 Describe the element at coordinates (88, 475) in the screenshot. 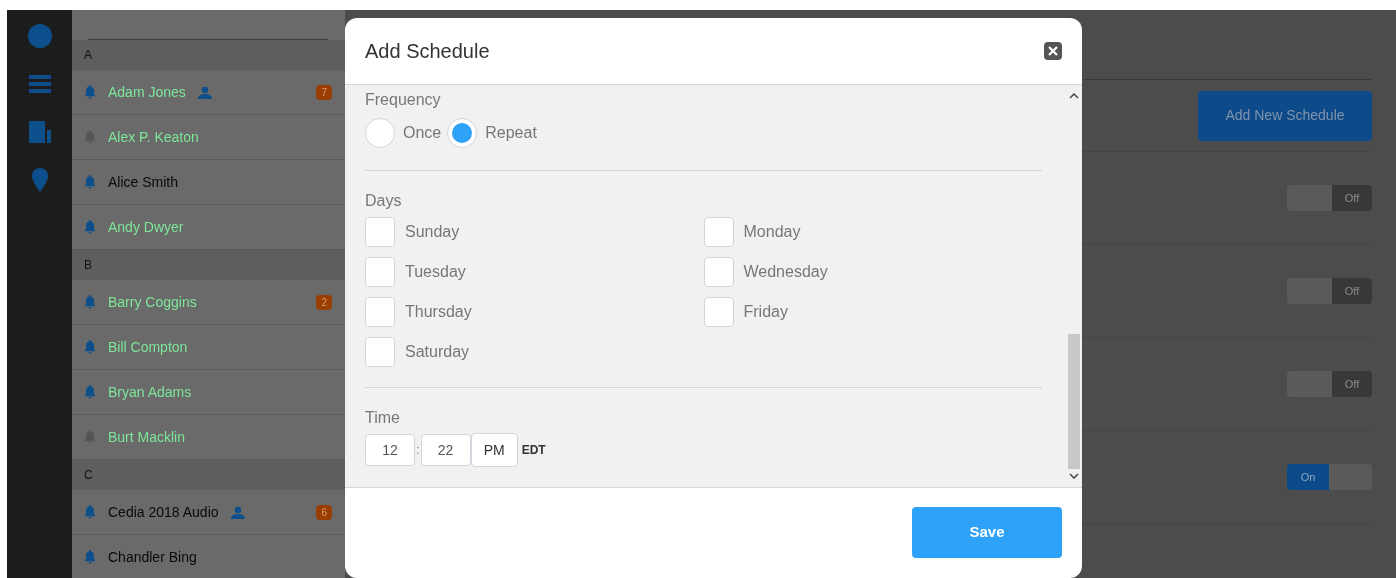

I see `section-letter: C` at that location.